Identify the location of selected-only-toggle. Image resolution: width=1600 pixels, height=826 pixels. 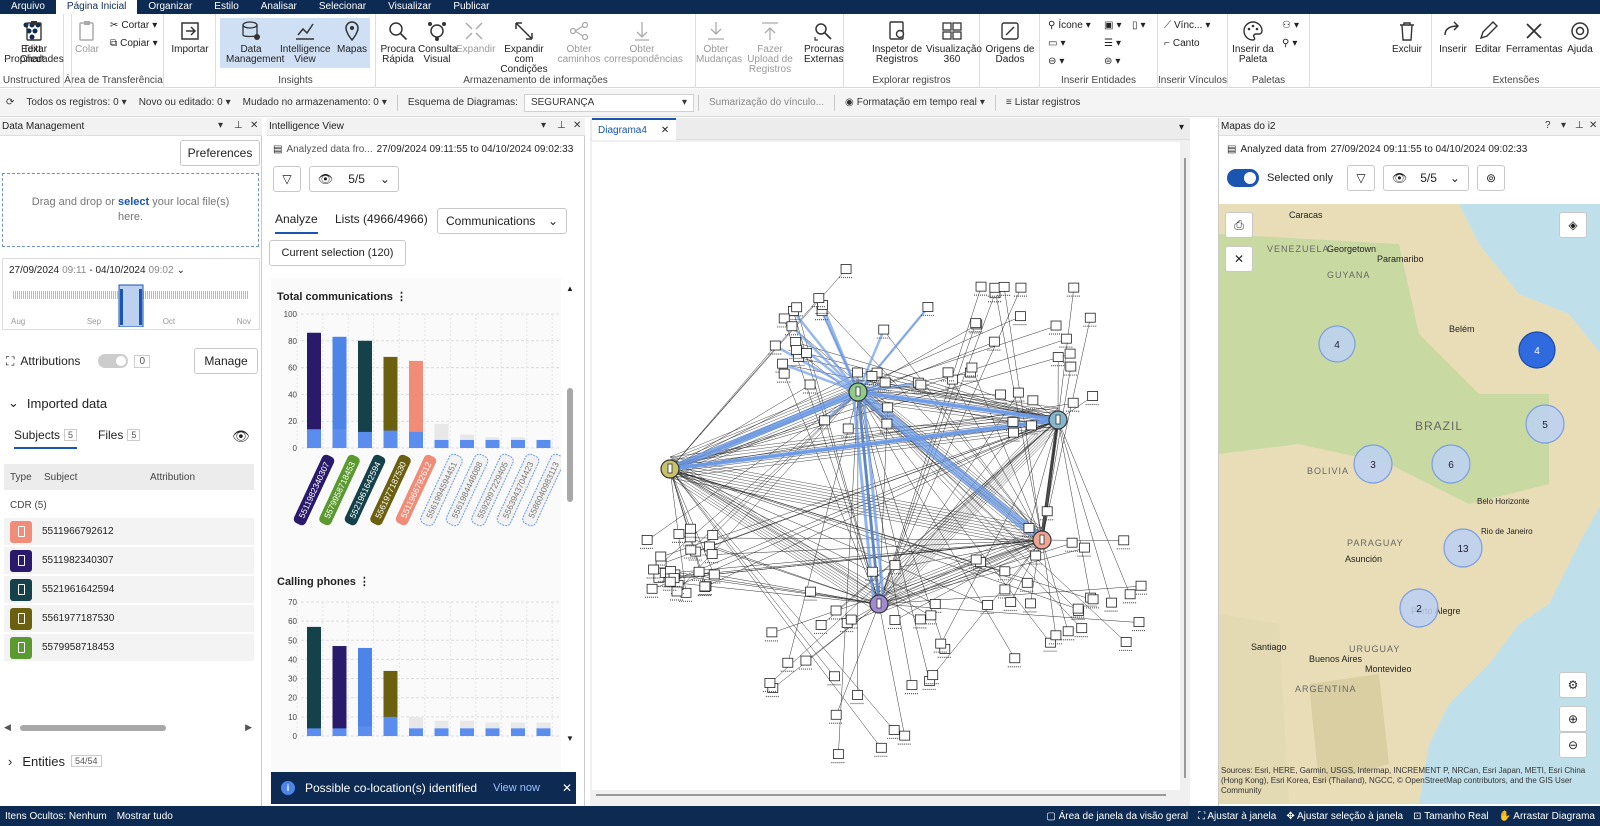
(1243, 178).